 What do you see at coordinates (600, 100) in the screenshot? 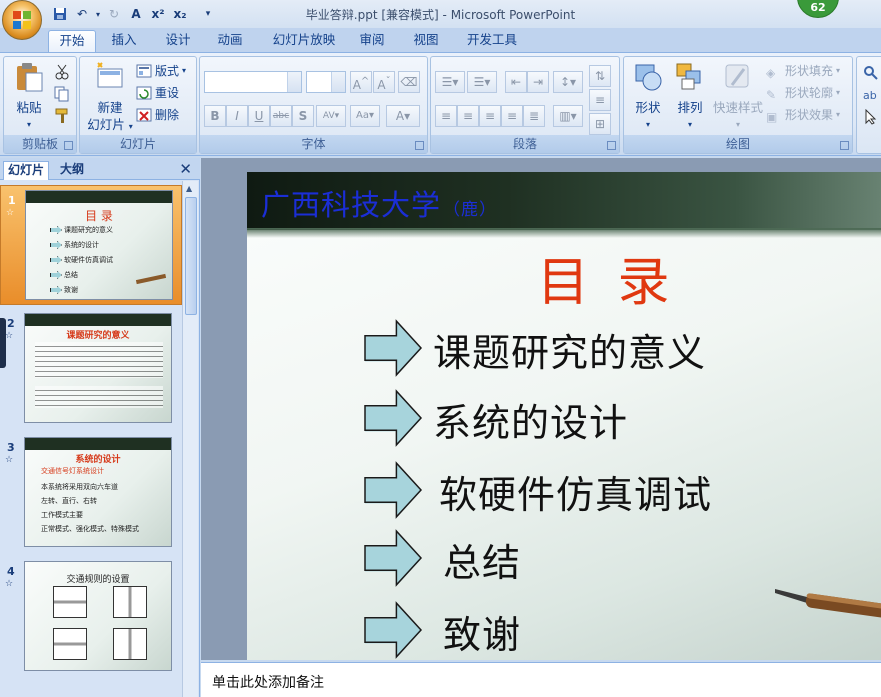
I see `align-text-icon: ≡` at bounding box center [600, 100].